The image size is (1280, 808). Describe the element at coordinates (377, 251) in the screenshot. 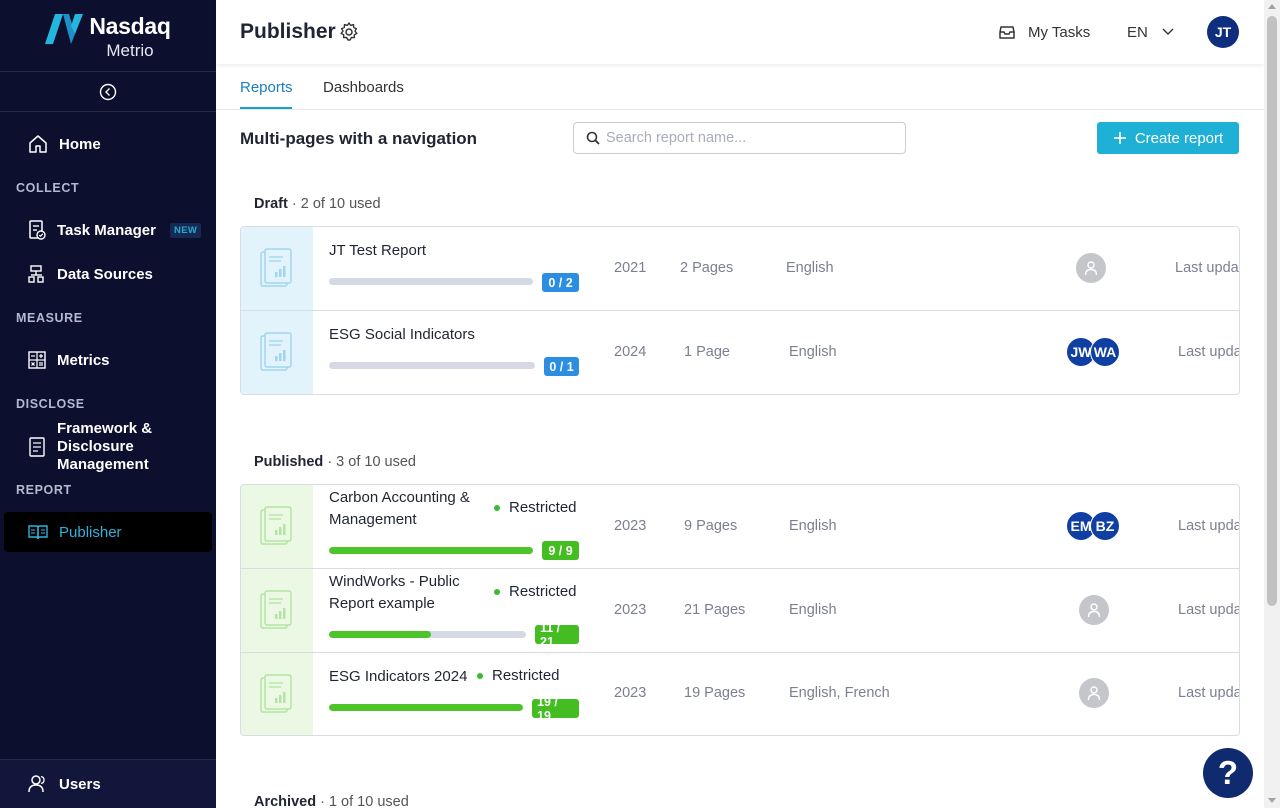

I see `report-name: JT Test Report` at that location.